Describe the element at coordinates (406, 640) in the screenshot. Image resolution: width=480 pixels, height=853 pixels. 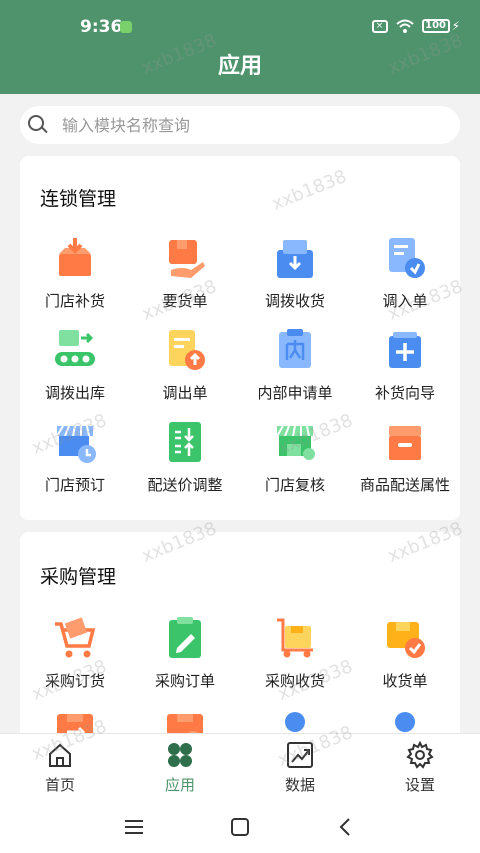
I see `receipt-icon` at that location.